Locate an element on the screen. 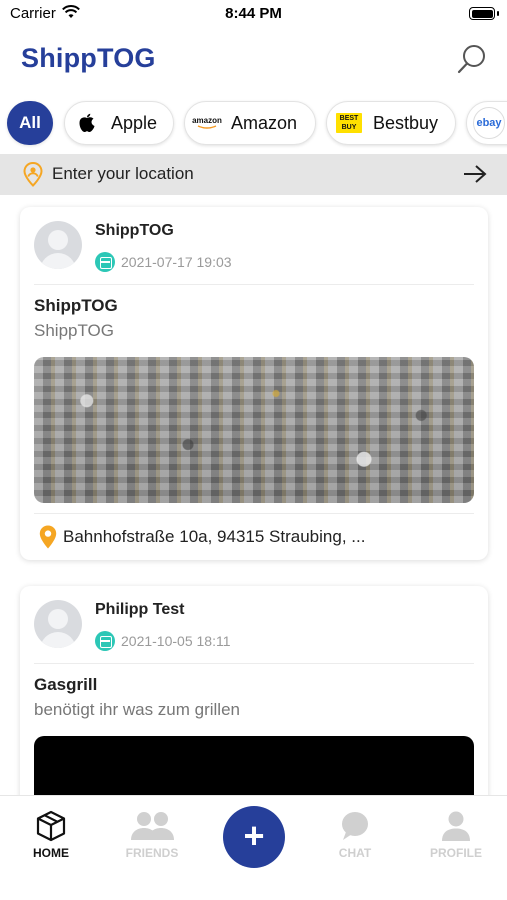  friends-icon is located at coordinates (152, 826).